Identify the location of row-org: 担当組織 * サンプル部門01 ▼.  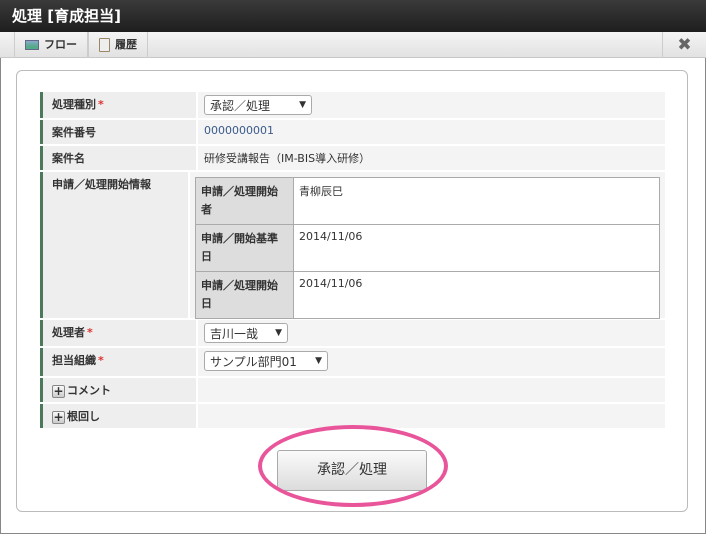
(352, 362).